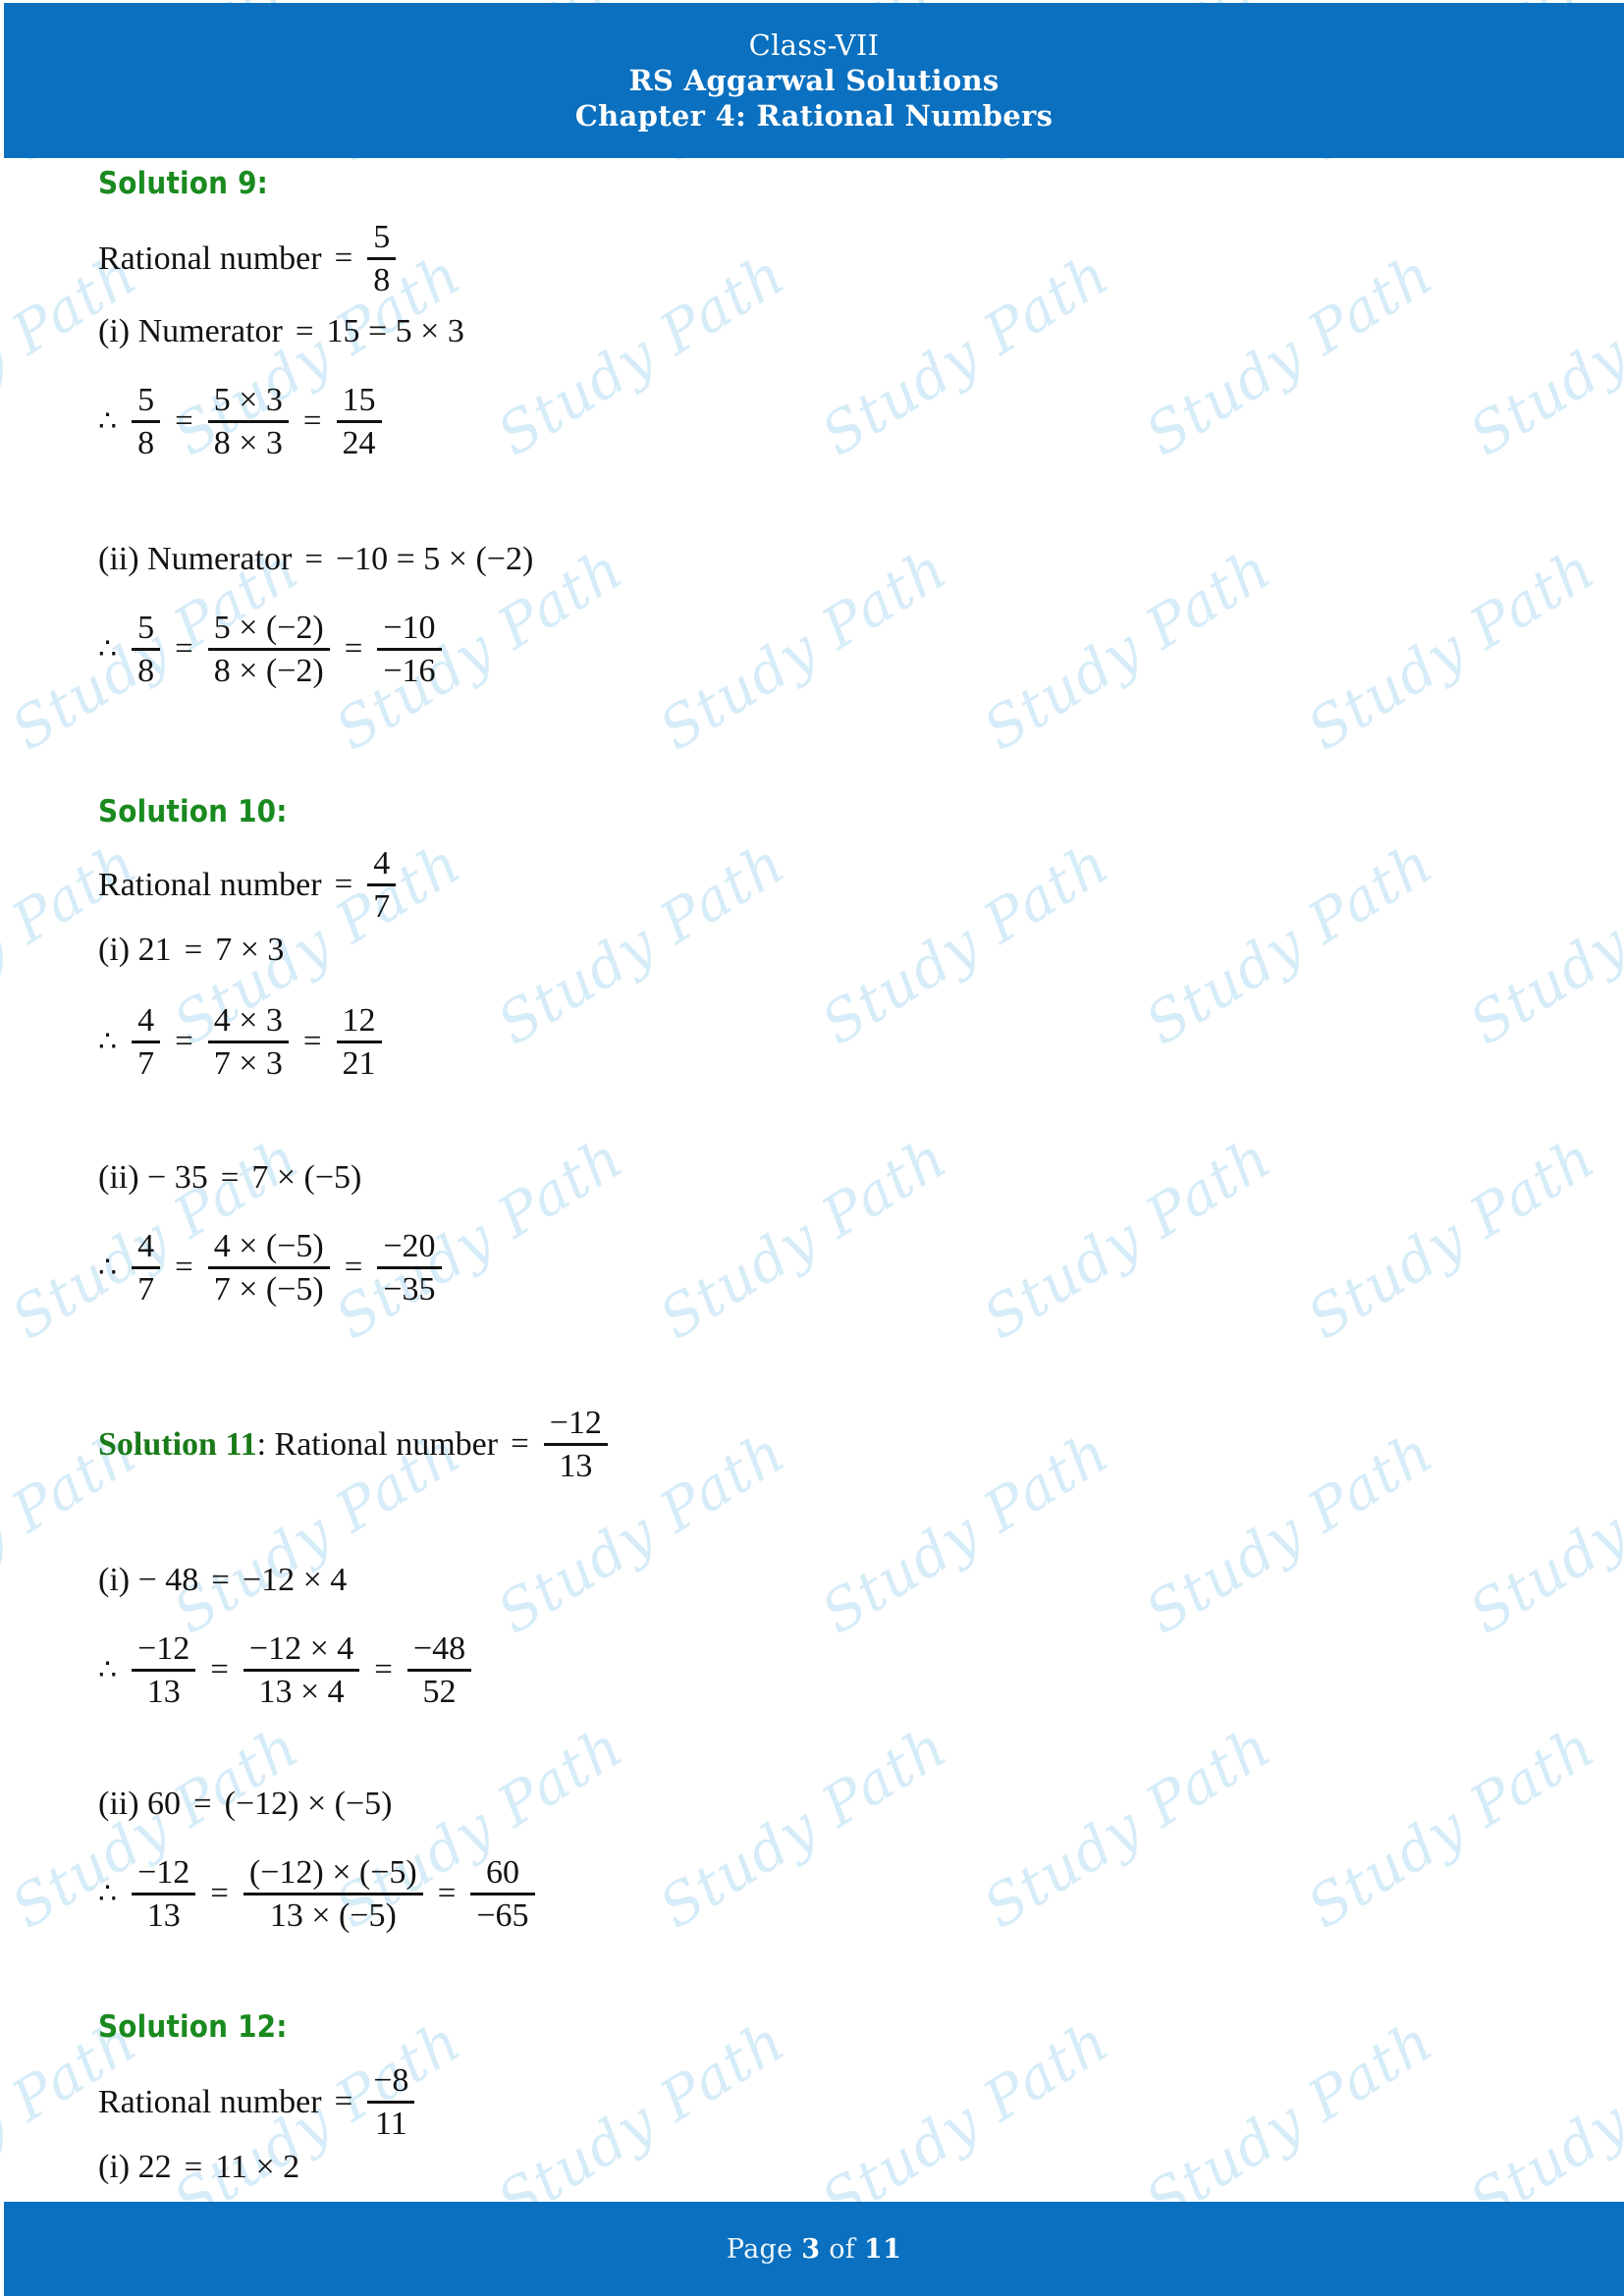  Describe the element at coordinates (502, 1916) in the screenshot. I see `fraction-denominator: −65` at that location.